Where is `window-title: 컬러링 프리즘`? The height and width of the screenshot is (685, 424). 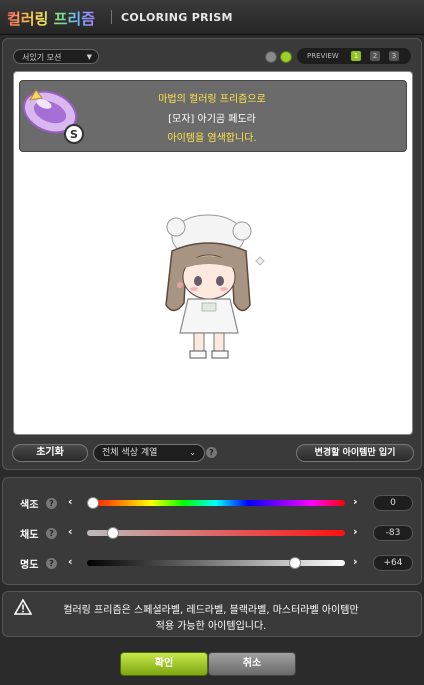
window-title: 컬러링 프리즘 is located at coordinates (51, 19).